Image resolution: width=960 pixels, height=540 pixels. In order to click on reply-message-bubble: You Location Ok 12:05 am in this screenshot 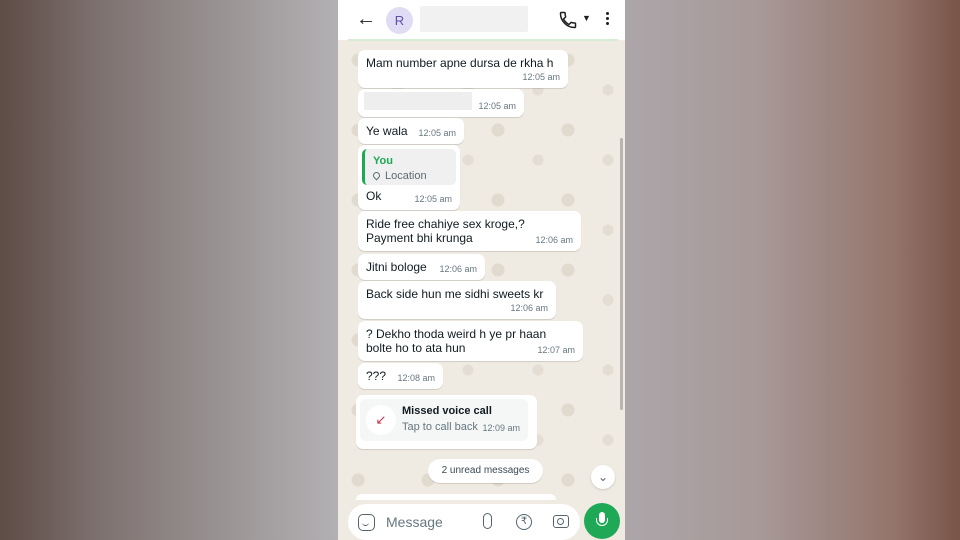, I will do `click(409, 177)`.